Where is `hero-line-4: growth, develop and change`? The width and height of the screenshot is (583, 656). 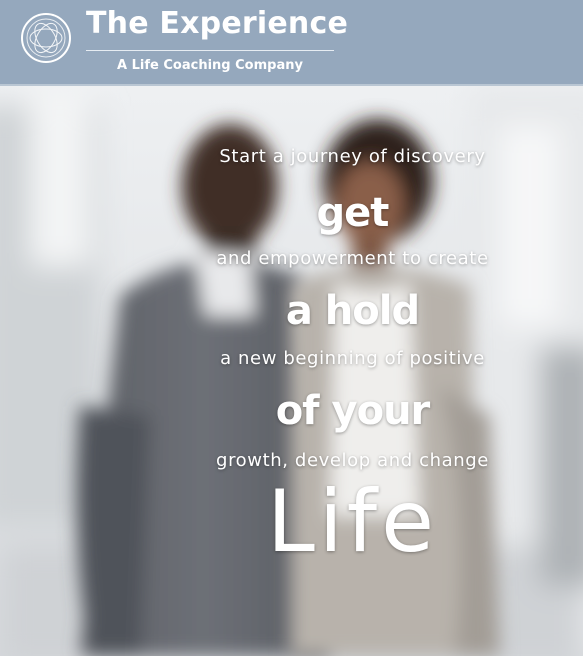
hero-line-4: growth, develop and change is located at coordinates (352, 460).